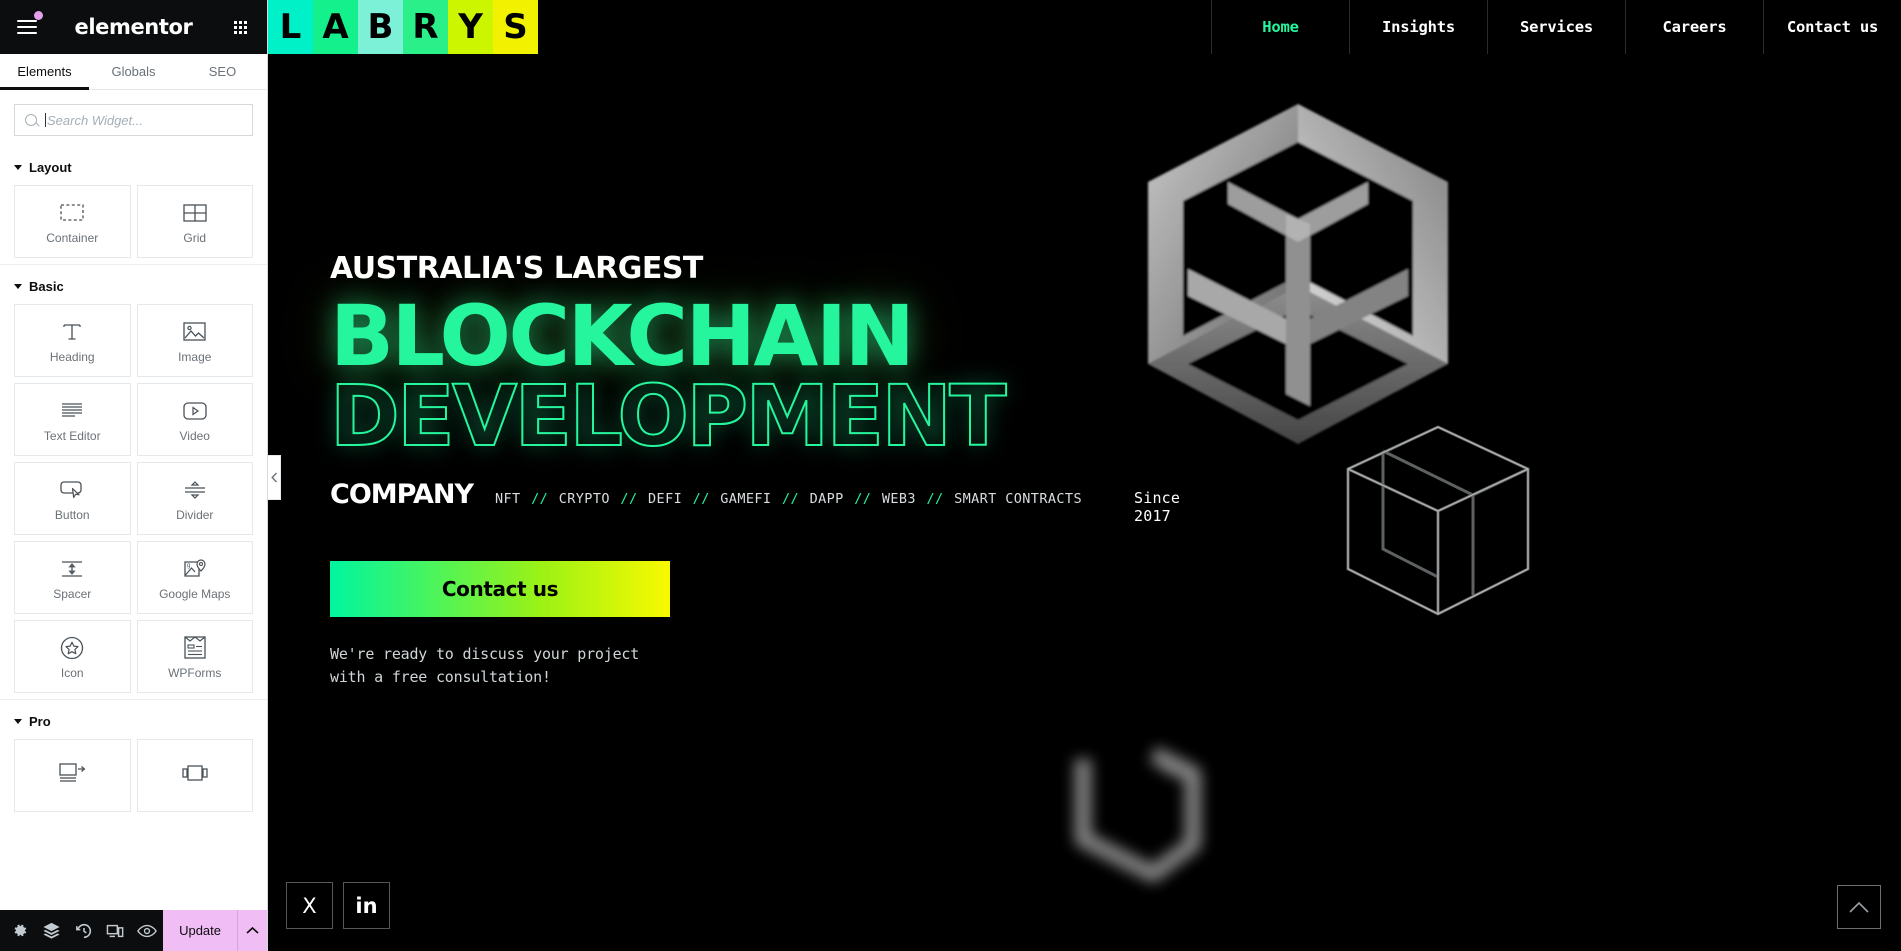 Image resolution: width=1901 pixels, height=951 pixels. I want to click on grid-apps-icon, so click(240, 27).